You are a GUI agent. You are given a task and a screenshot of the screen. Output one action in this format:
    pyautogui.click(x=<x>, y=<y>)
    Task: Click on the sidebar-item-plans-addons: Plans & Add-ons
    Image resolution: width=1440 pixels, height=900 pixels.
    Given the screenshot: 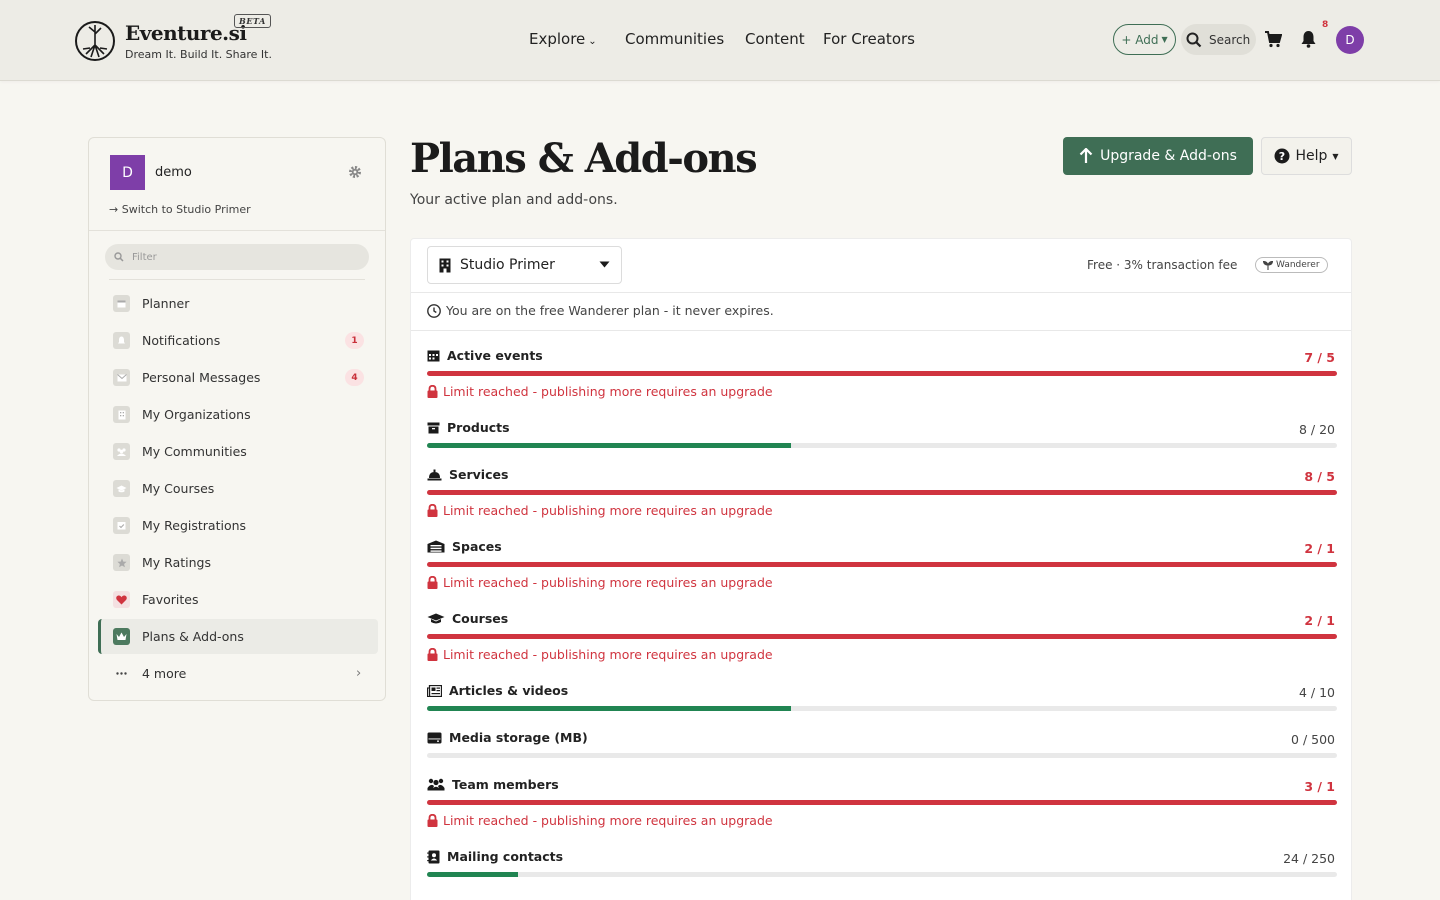 What is the action you would take?
    pyautogui.click(x=238, y=636)
    